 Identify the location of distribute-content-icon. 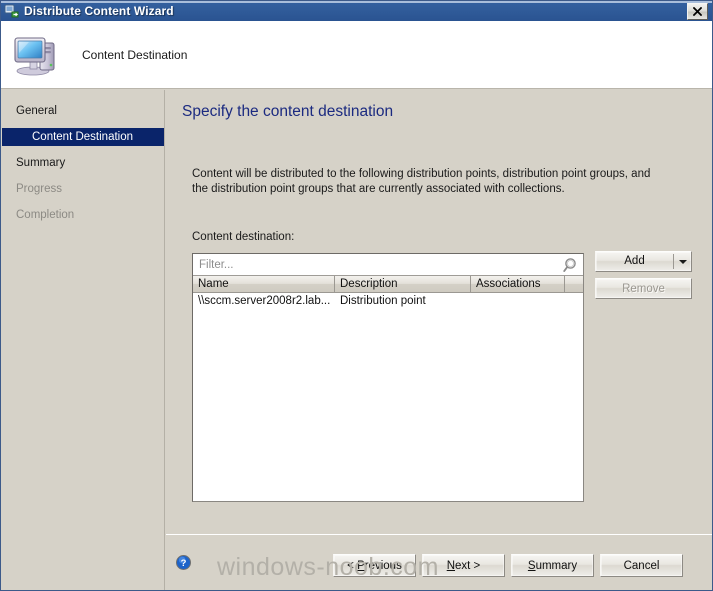
(12, 11).